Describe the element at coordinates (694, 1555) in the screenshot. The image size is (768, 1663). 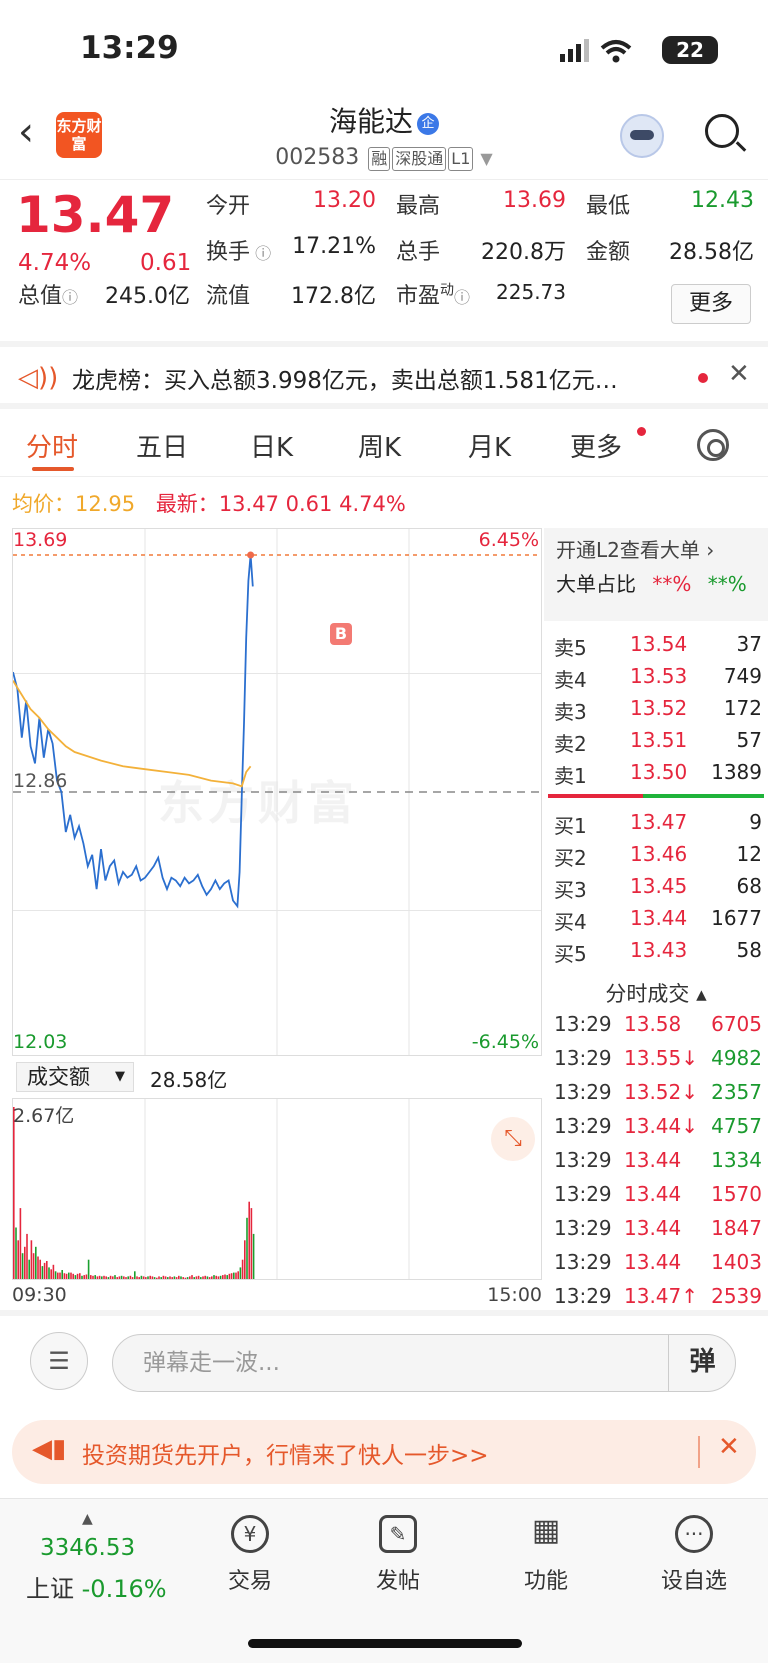
I see `nav-watchlist: ··· 设自选` at that location.